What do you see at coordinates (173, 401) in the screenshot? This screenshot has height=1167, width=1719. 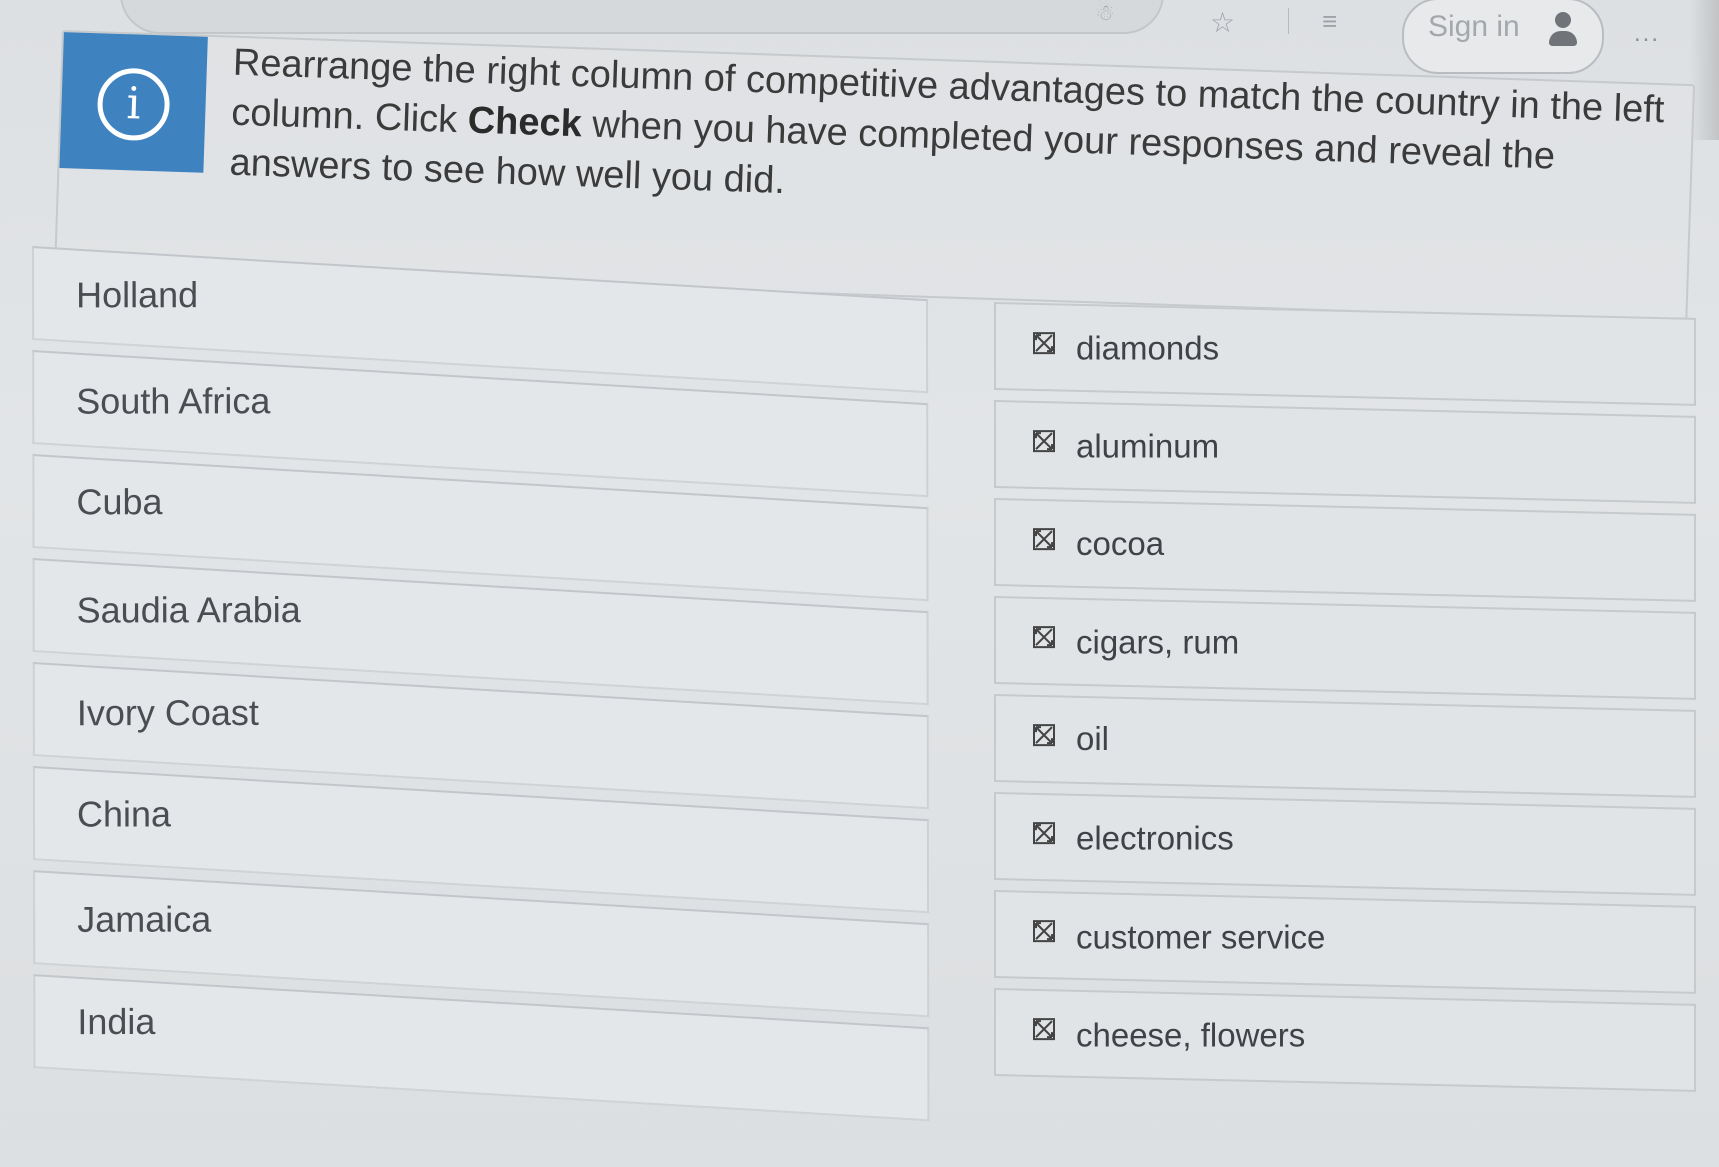 I see `country-label: South Africa` at bounding box center [173, 401].